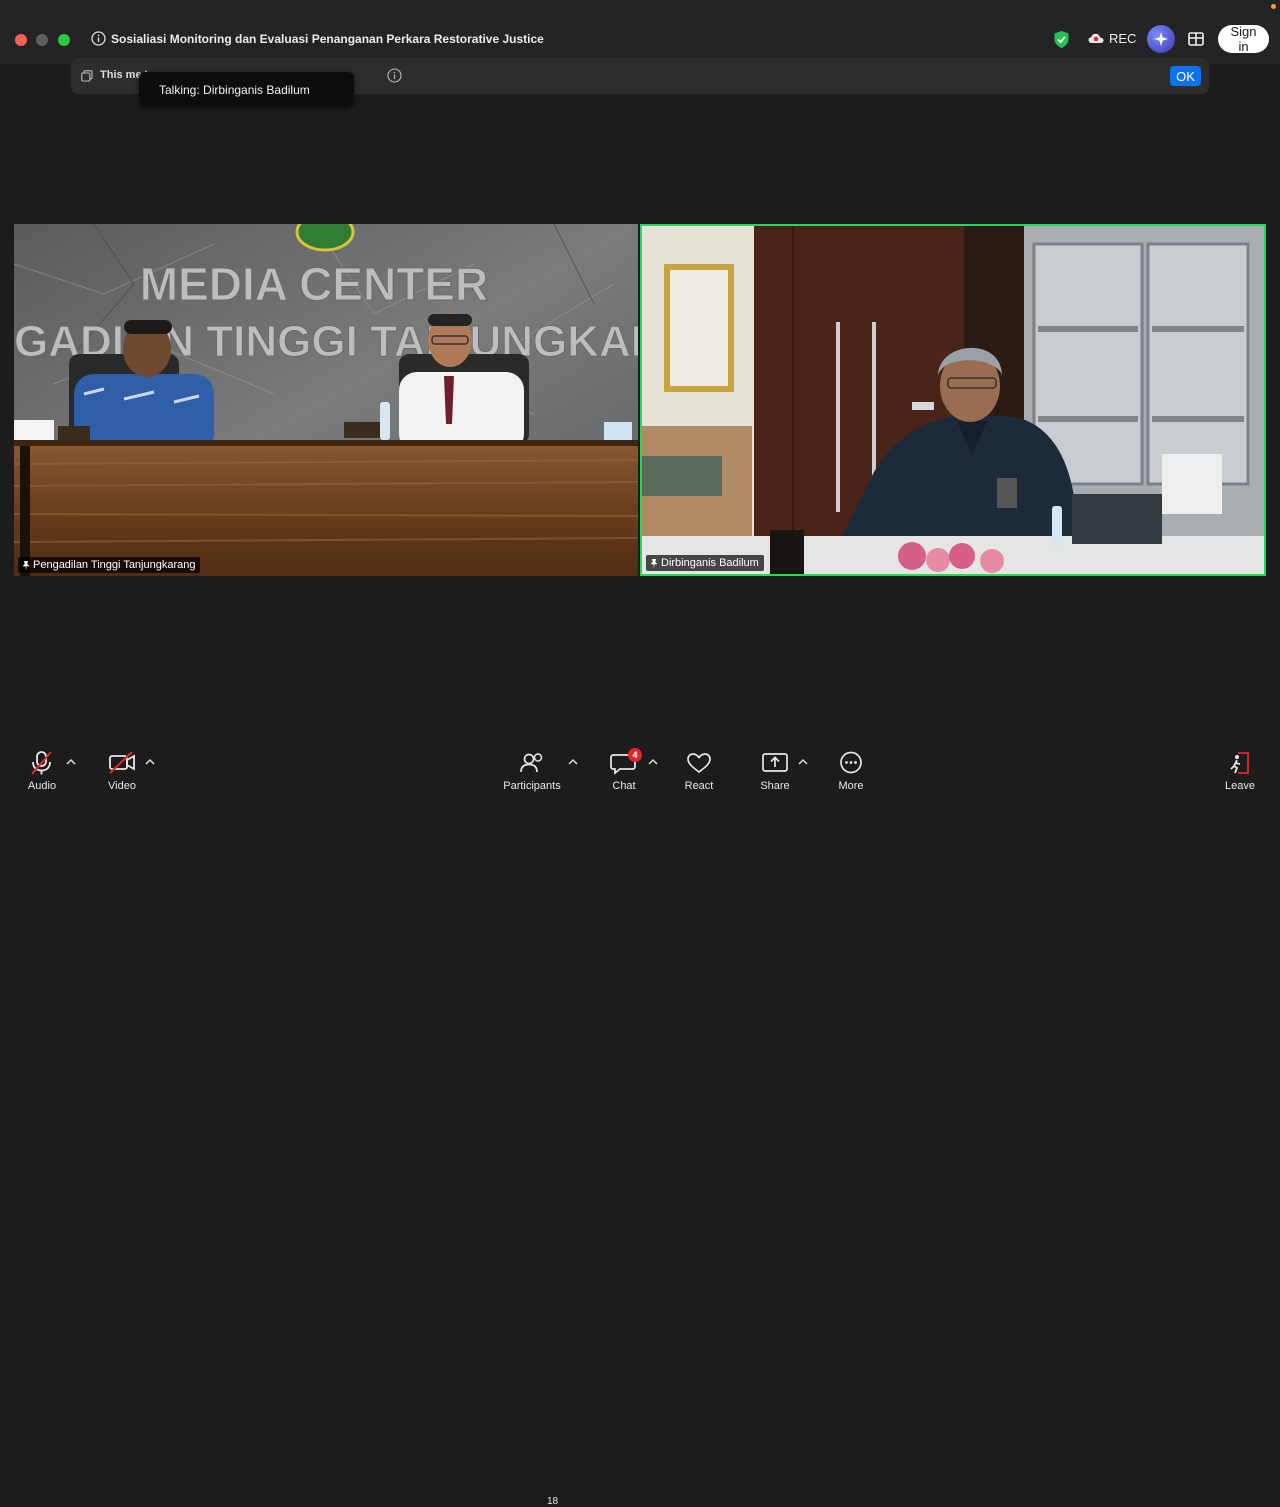  I want to click on heart-icon, so click(699, 763).